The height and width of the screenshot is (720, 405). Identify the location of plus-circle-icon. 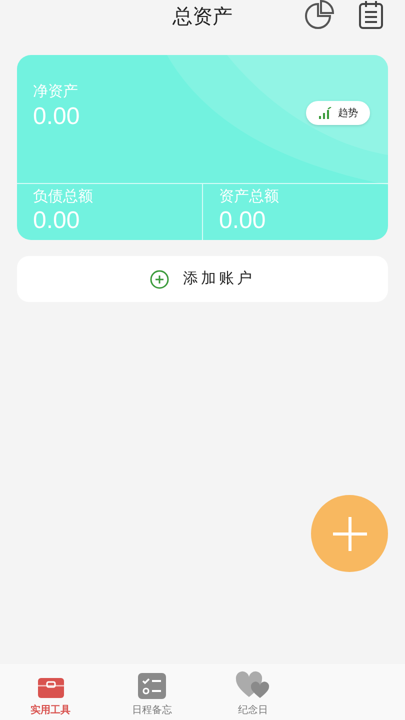
(159, 279).